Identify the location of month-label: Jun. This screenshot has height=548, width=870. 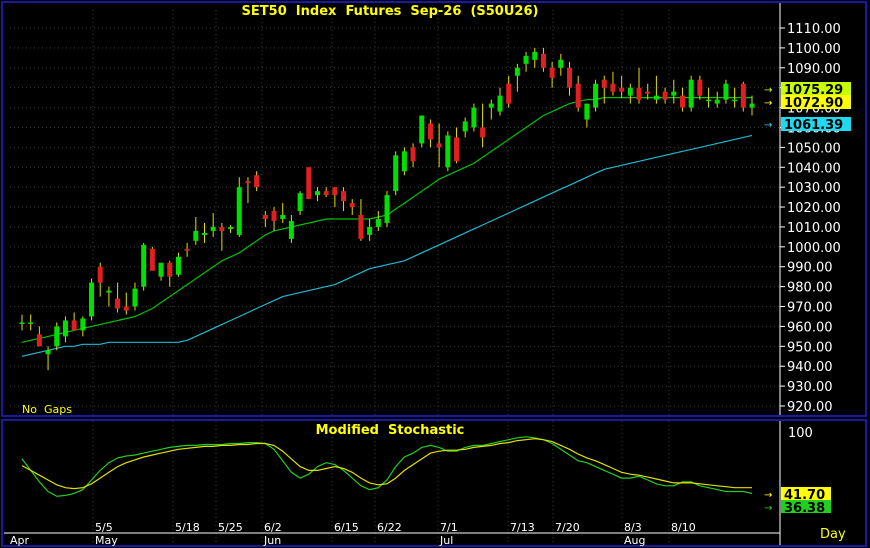
(272, 540).